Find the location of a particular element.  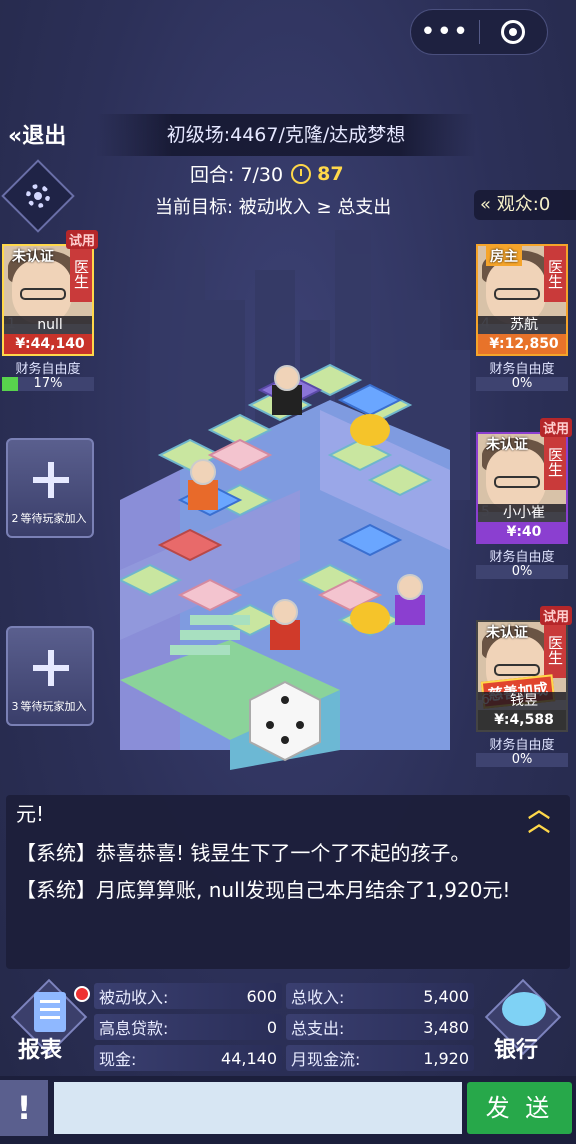

piggy-bank-icon is located at coordinates (524, 1009).